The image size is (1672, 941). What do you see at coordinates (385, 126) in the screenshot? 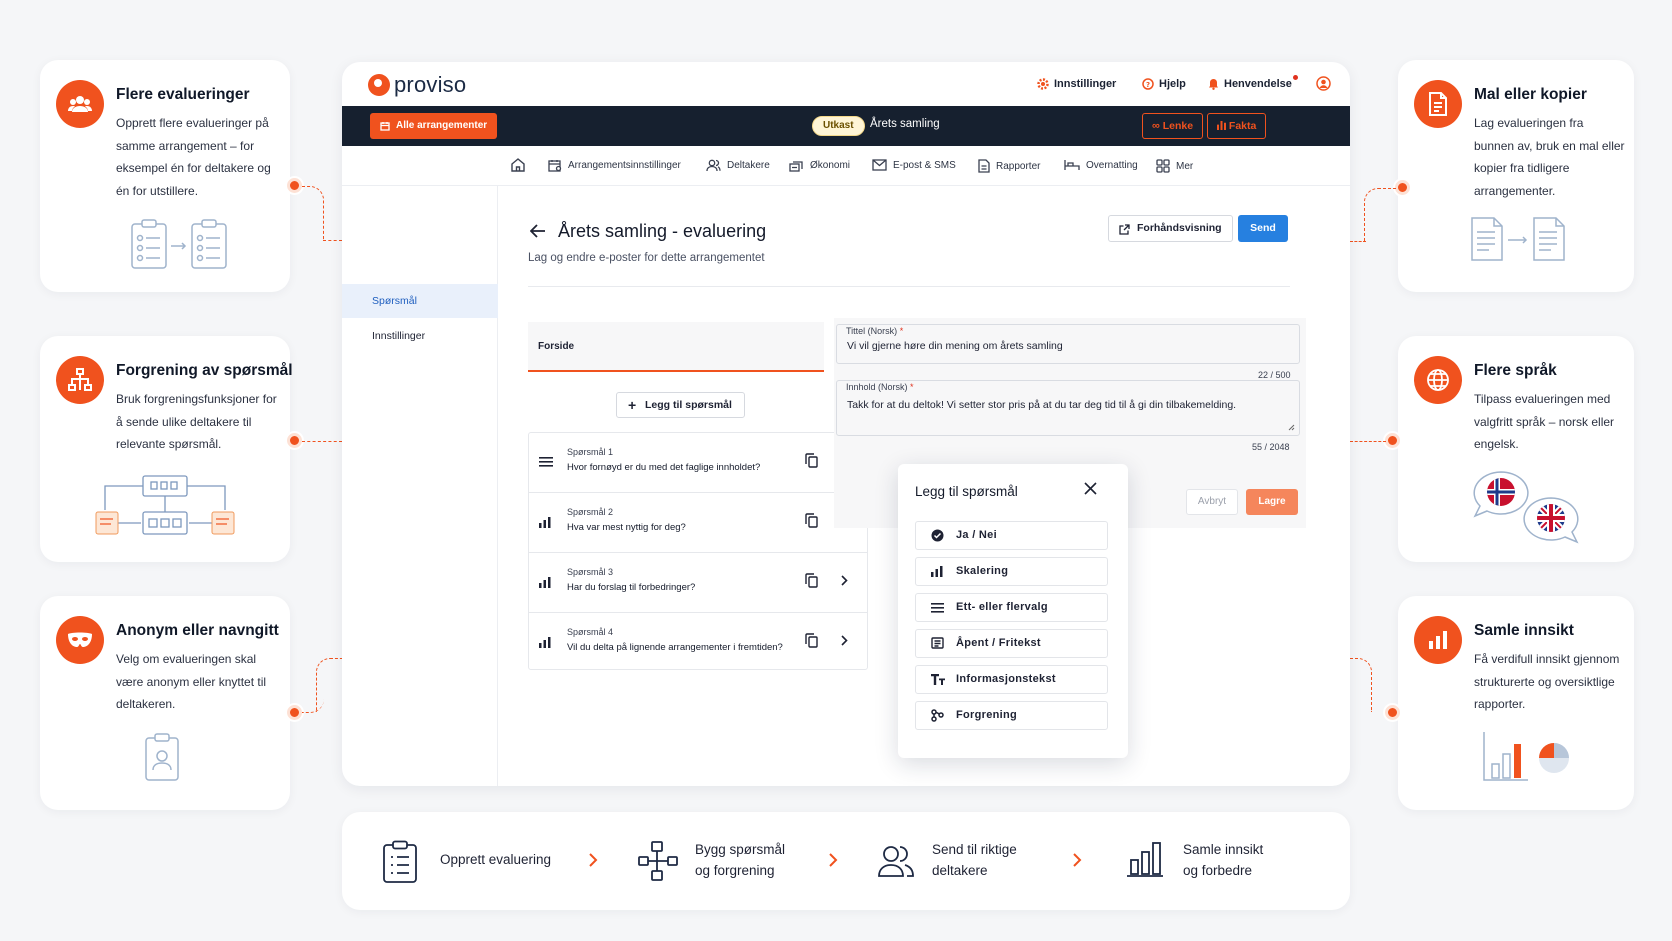
I see `calendar-icon` at bounding box center [385, 126].